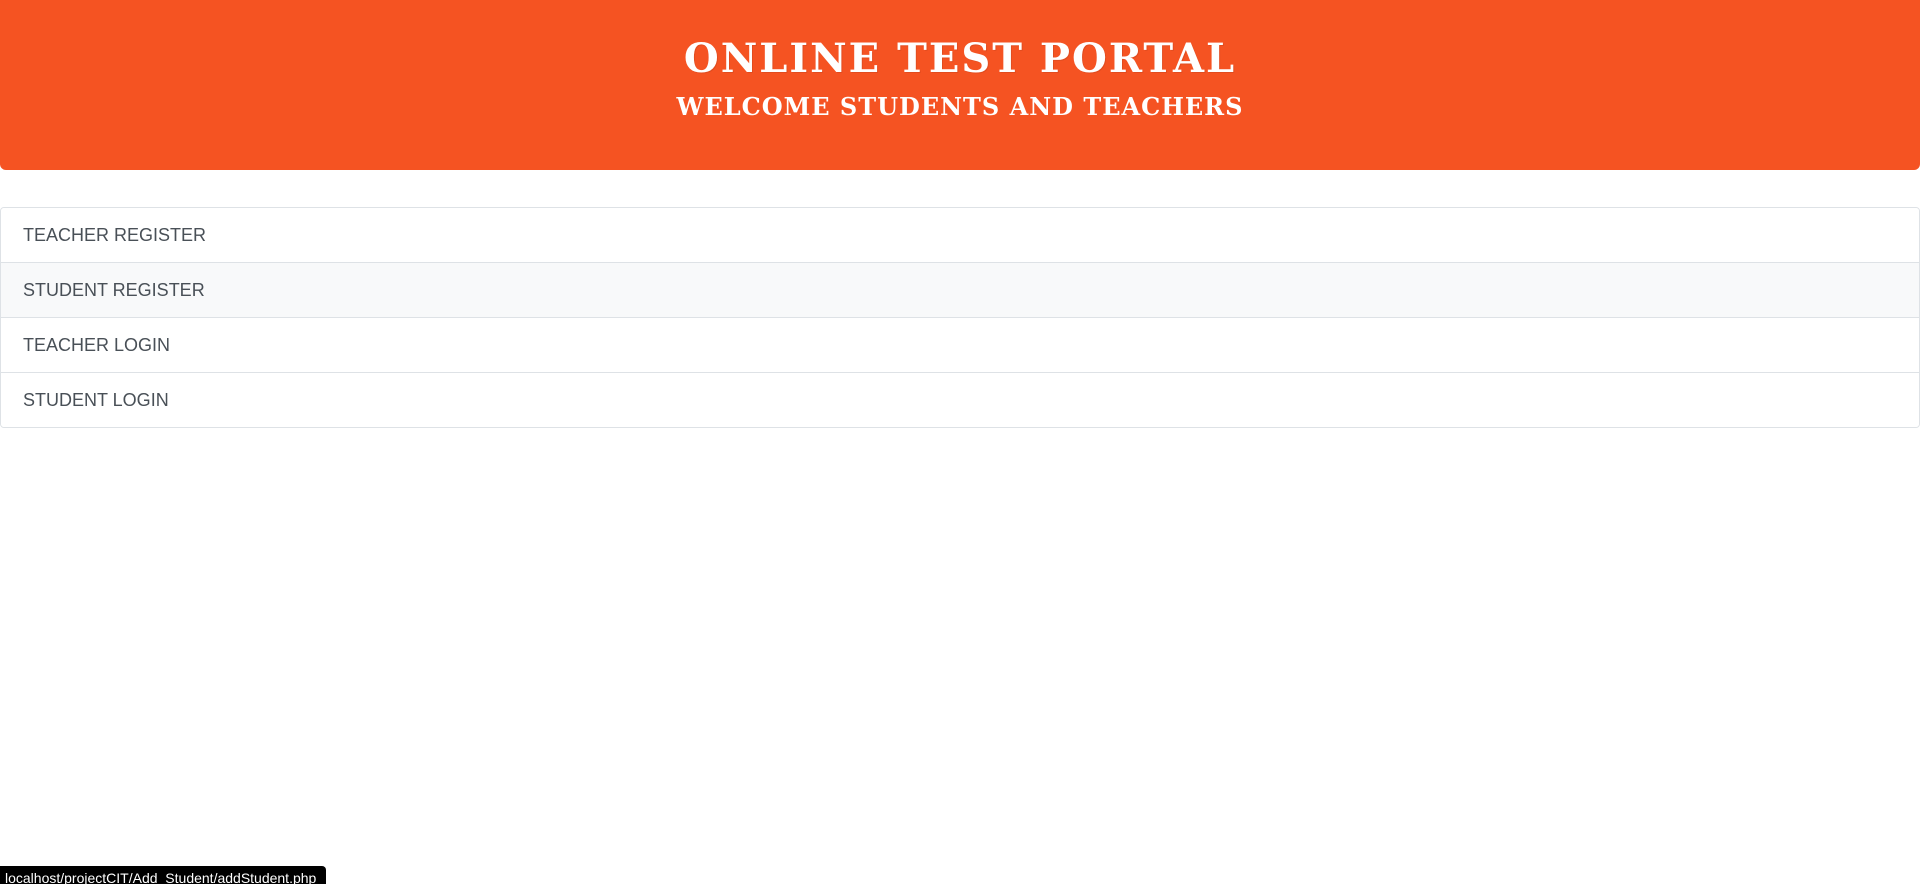 The width and height of the screenshot is (1920, 884). What do you see at coordinates (960, 345) in the screenshot?
I see `teacher-login-link: TEACHER LOGIN` at bounding box center [960, 345].